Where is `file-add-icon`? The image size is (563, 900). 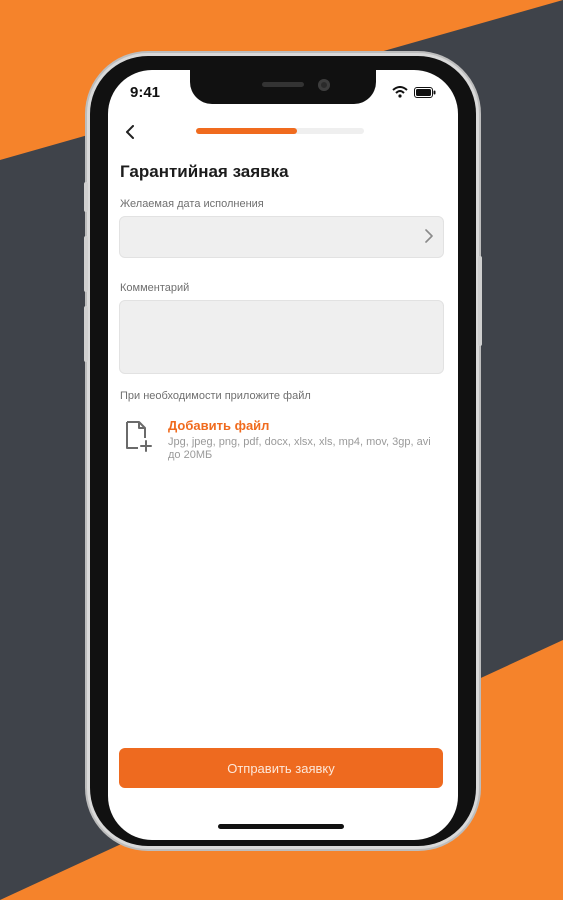
file-add-icon is located at coordinates (139, 436).